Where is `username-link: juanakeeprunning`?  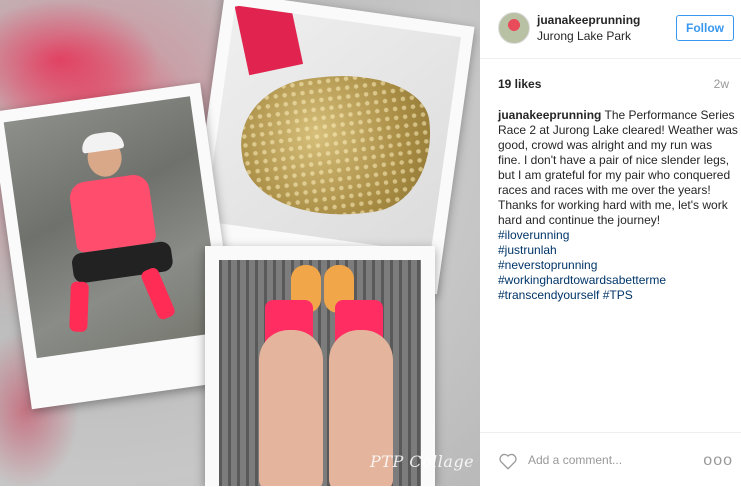
username-link: juanakeeprunning is located at coordinates (588, 20).